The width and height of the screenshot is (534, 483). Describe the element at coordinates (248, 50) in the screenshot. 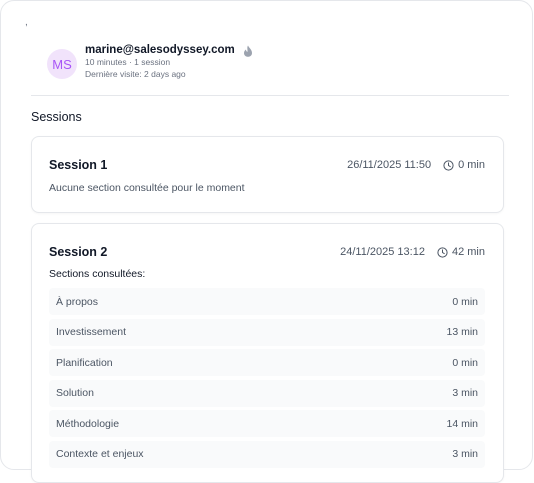

I see `flame-icon` at that location.